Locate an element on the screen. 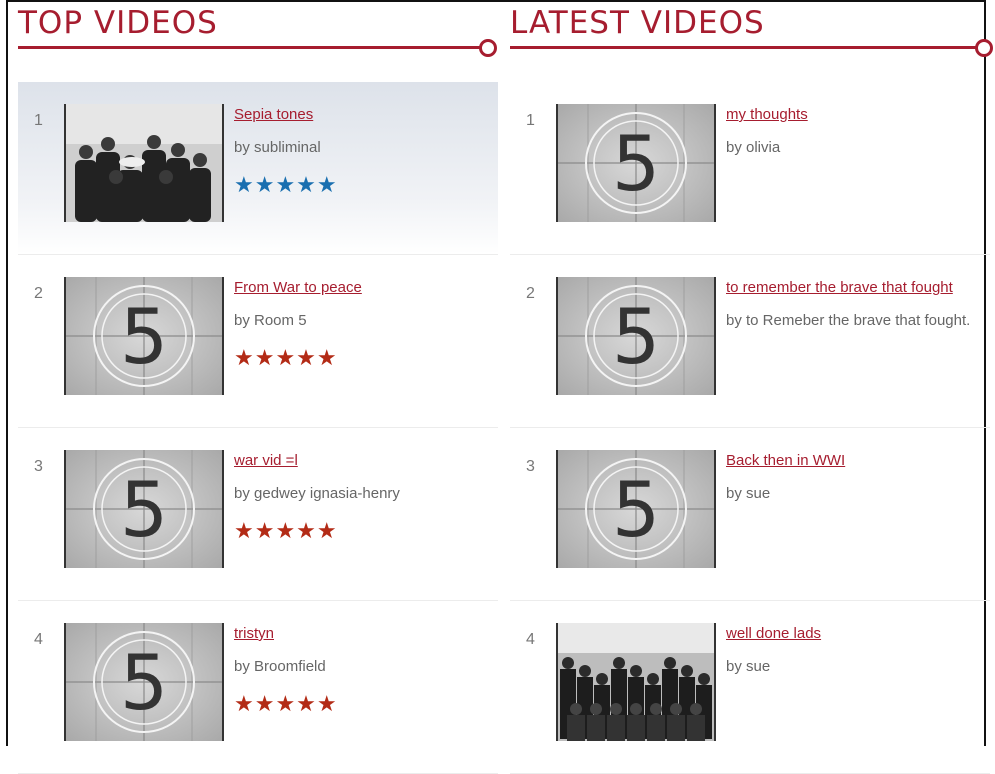 The image size is (995, 774). video-title-link: tristyn is located at coordinates (364, 633).